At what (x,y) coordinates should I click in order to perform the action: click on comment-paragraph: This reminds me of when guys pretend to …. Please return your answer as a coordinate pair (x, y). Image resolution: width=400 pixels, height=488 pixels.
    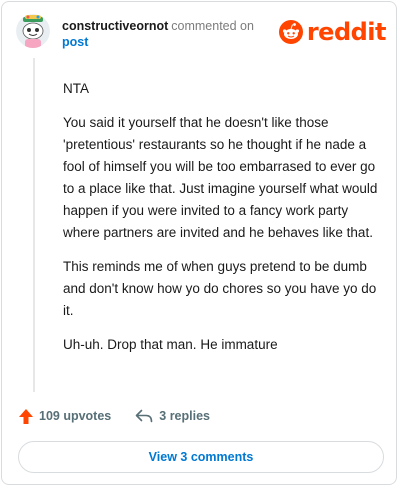
    Looking at the image, I should click on (220, 288).